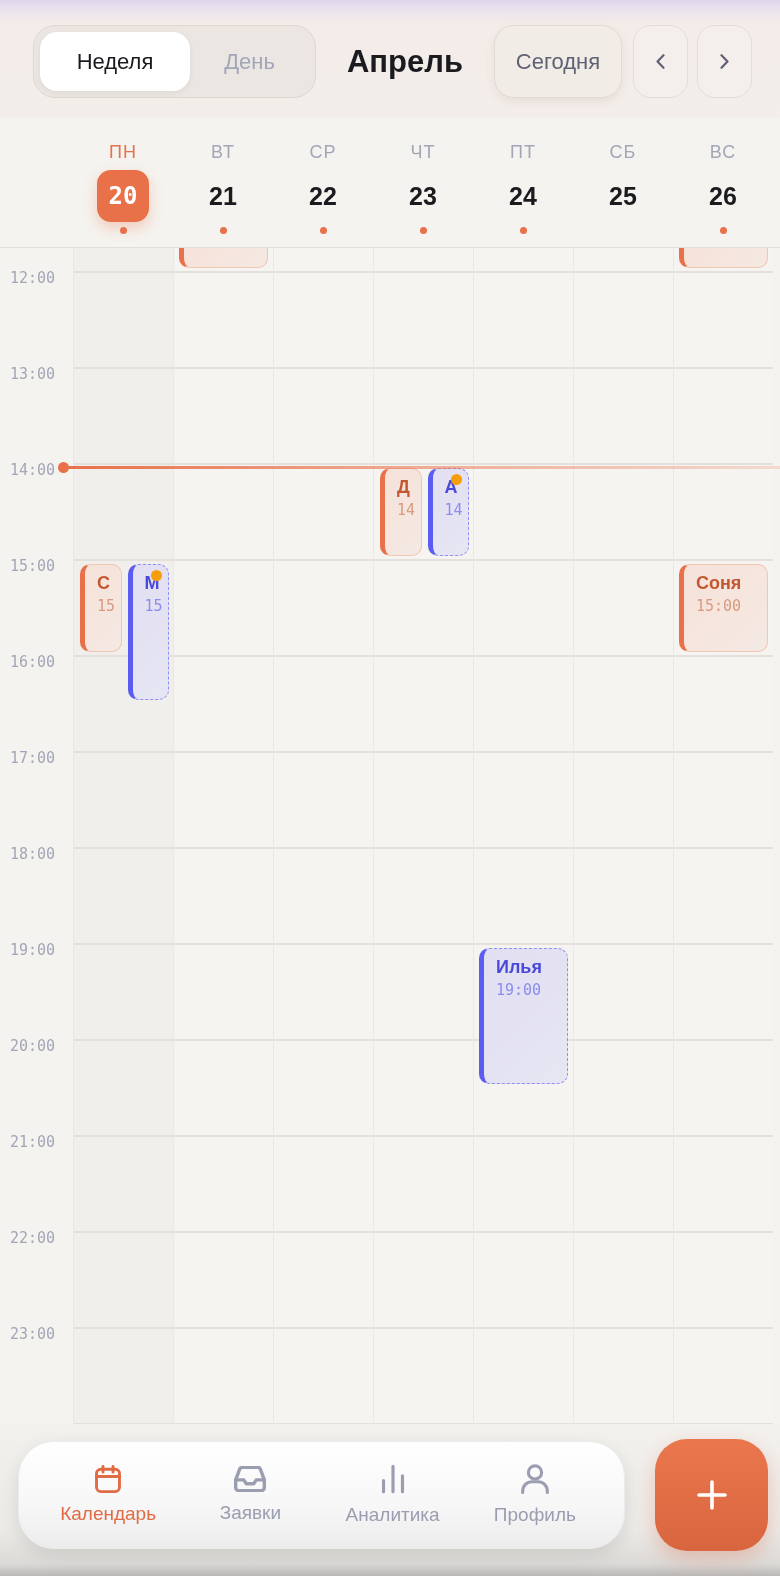 This screenshot has width=780, height=1576. Describe the element at coordinates (404, 61) in the screenshot. I see `month-title: Апрель` at that location.